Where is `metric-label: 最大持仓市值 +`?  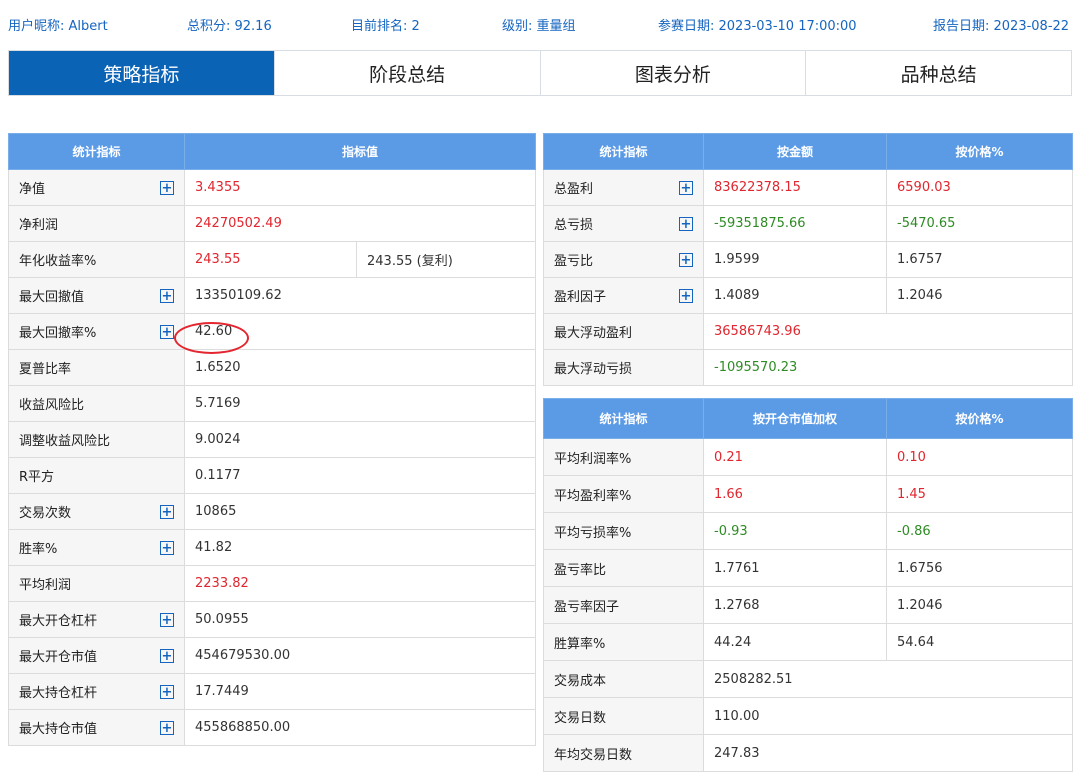 metric-label: 最大持仓市值 + is located at coordinates (96, 727).